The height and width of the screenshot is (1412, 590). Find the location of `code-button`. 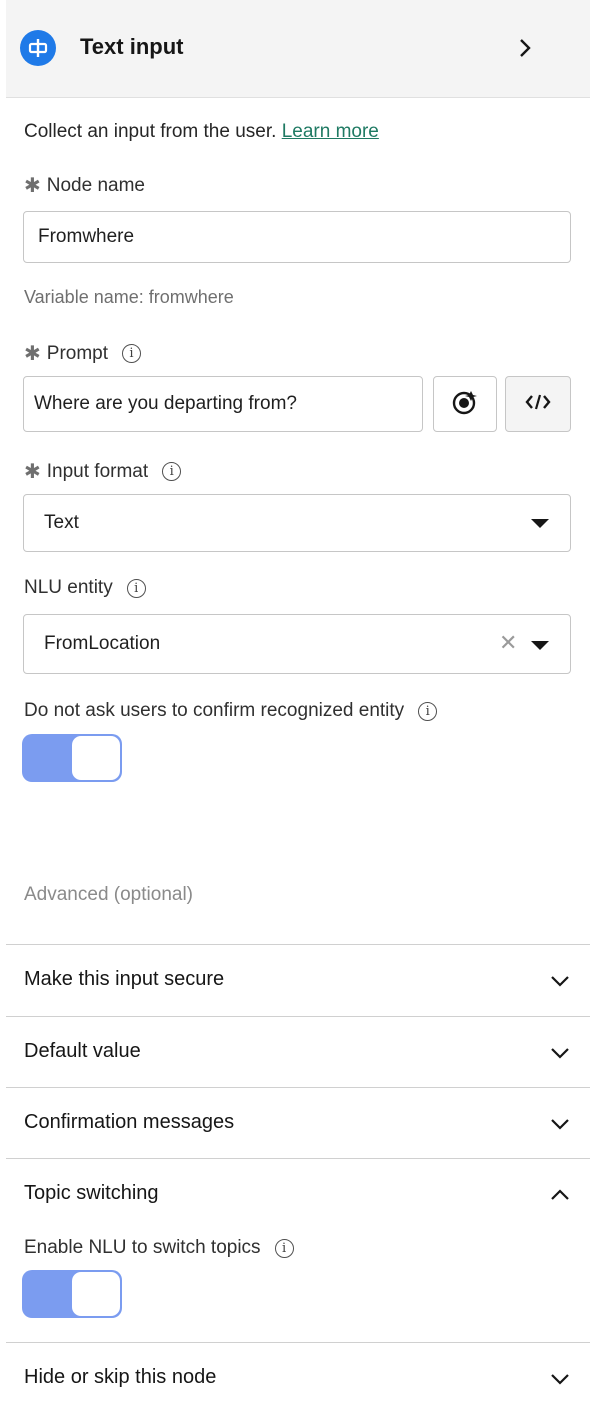

code-button is located at coordinates (538, 404).